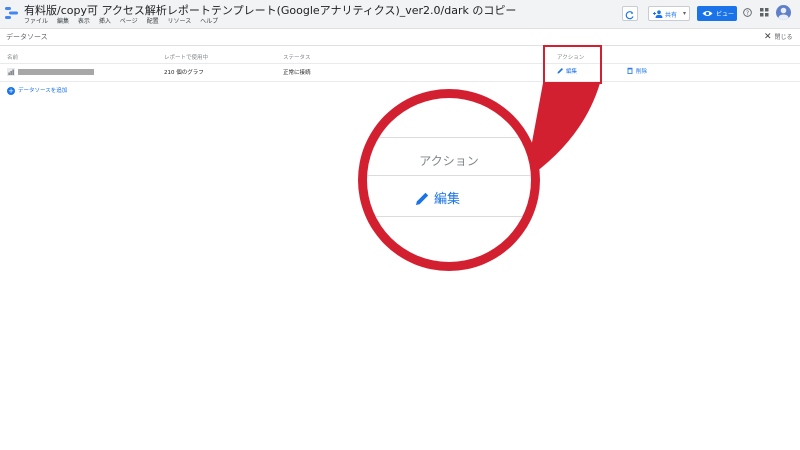 The image size is (800, 450). I want to click on zoom-actions-header: アクション, so click(449, 161).